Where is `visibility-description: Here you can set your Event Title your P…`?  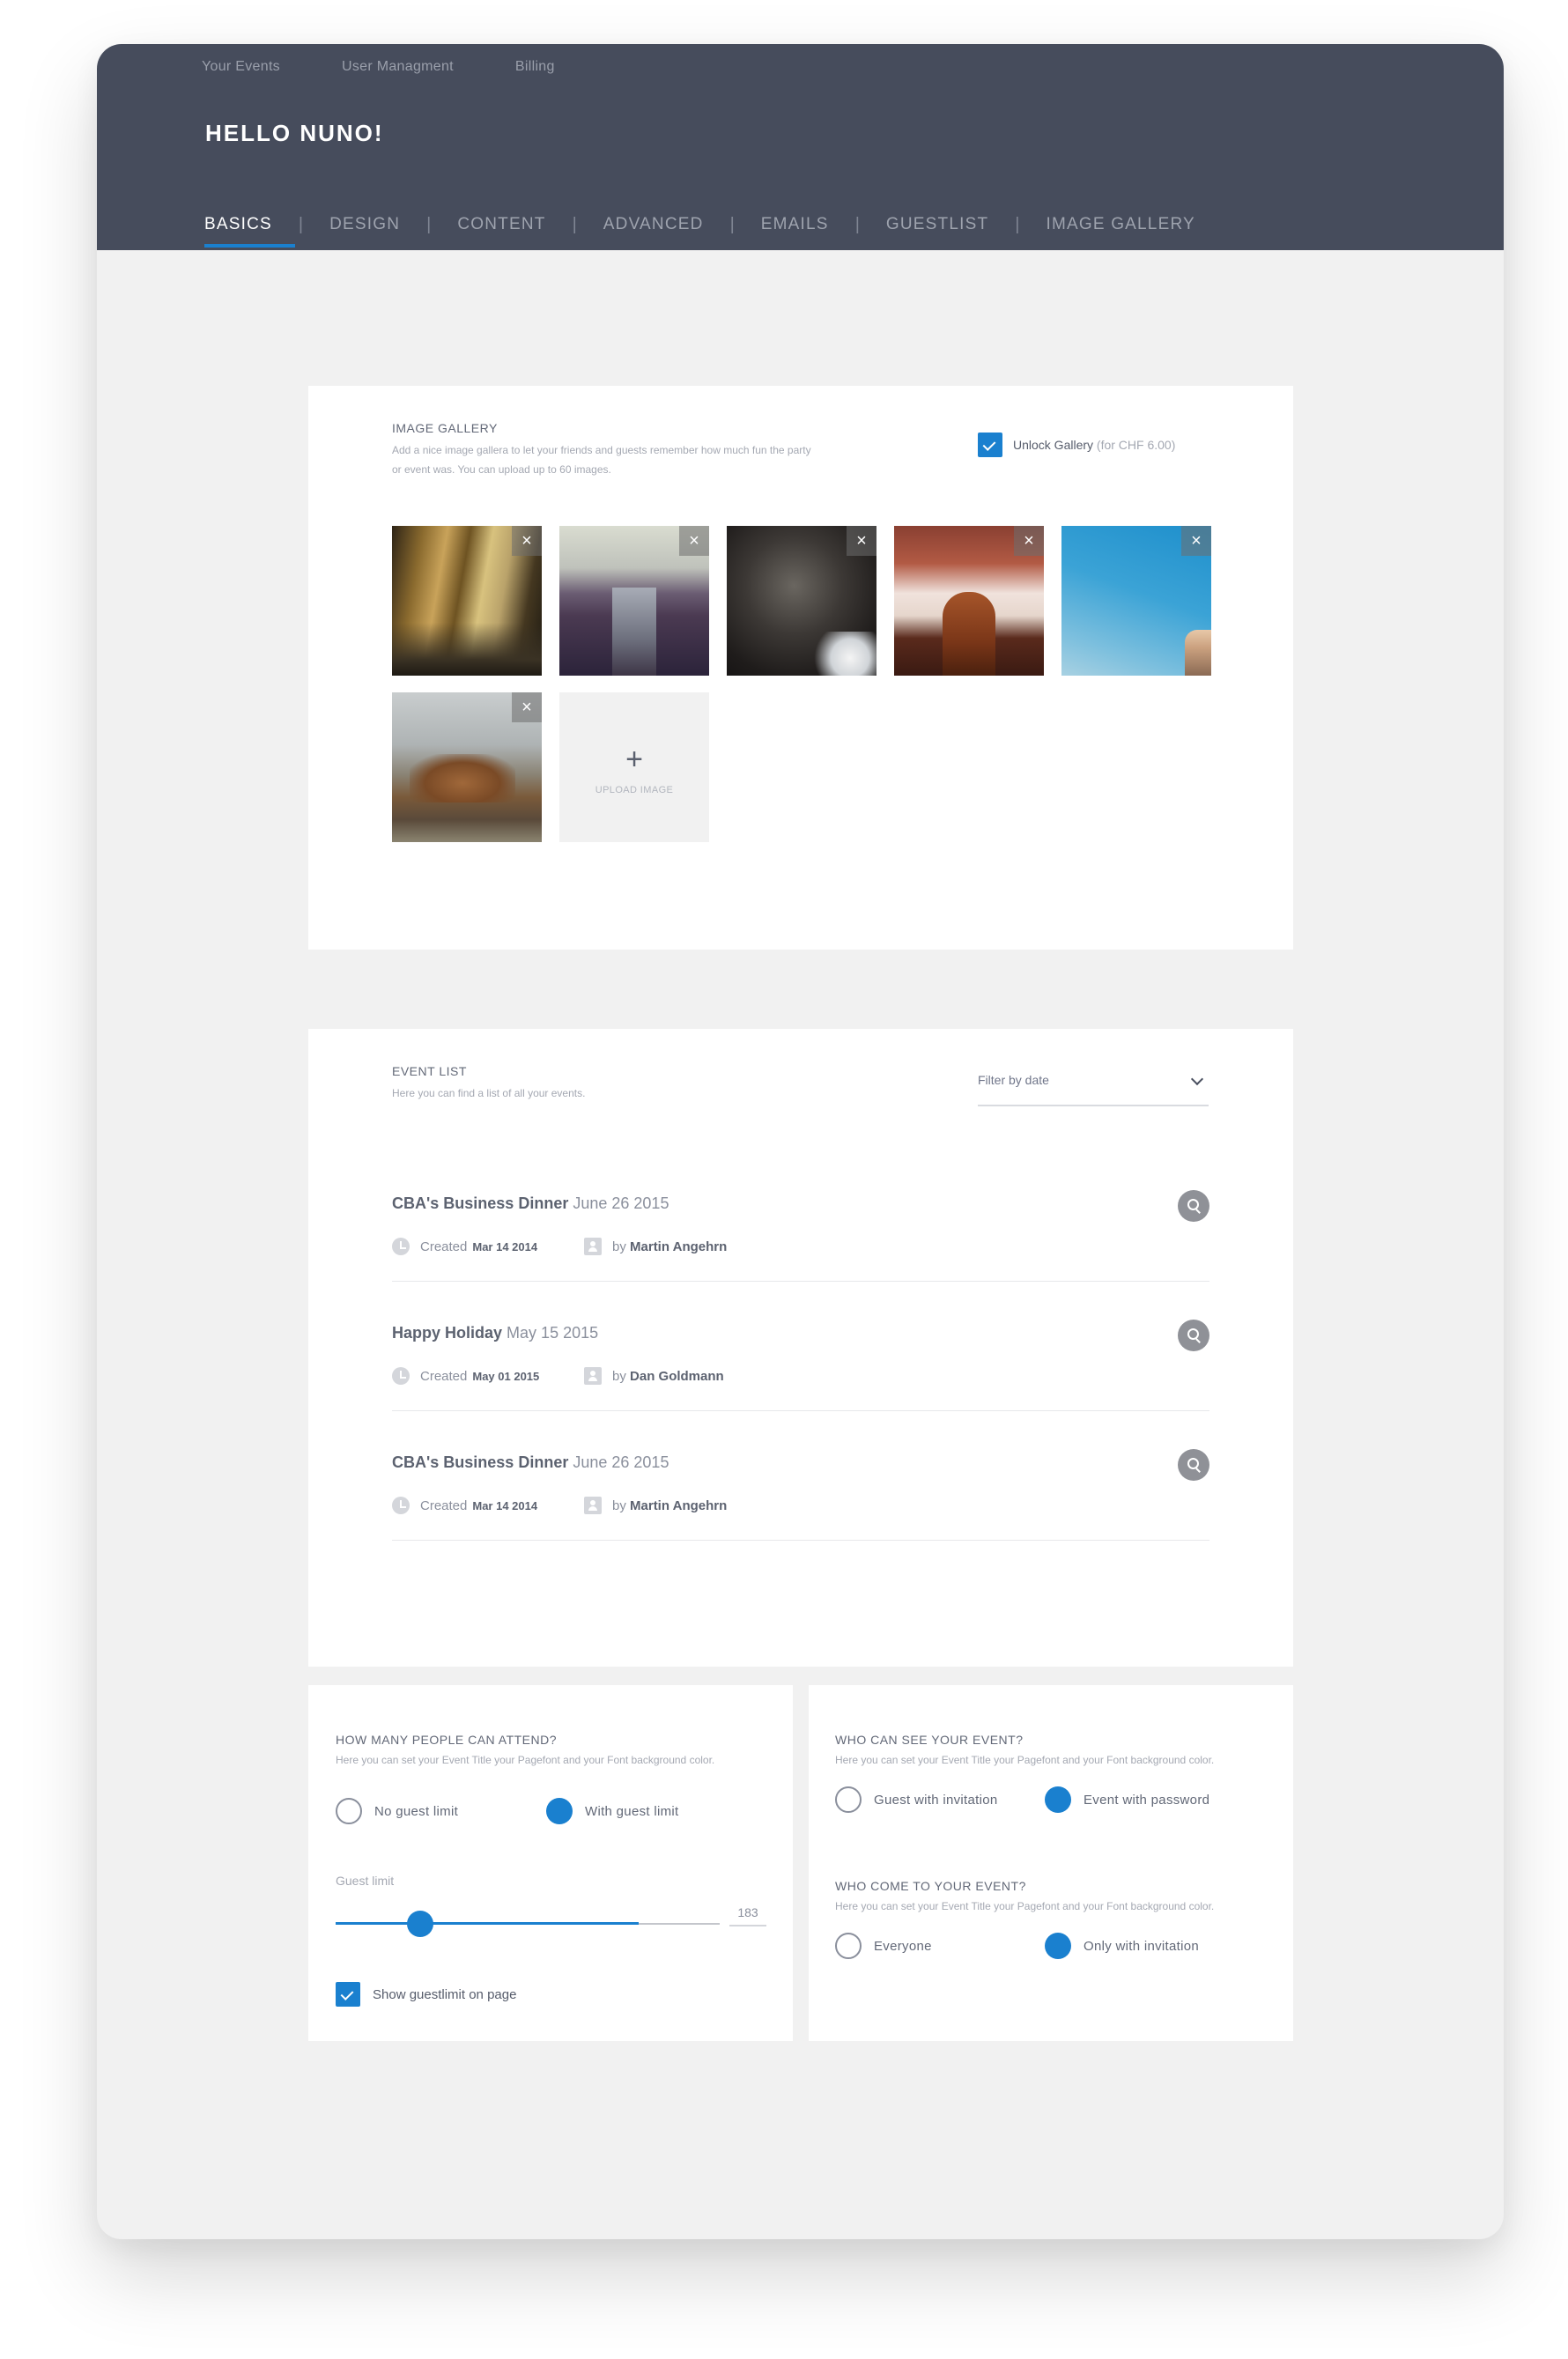
visibility-description: Here you can set your Event Title your P… is located at coordinates (1025, 1760).